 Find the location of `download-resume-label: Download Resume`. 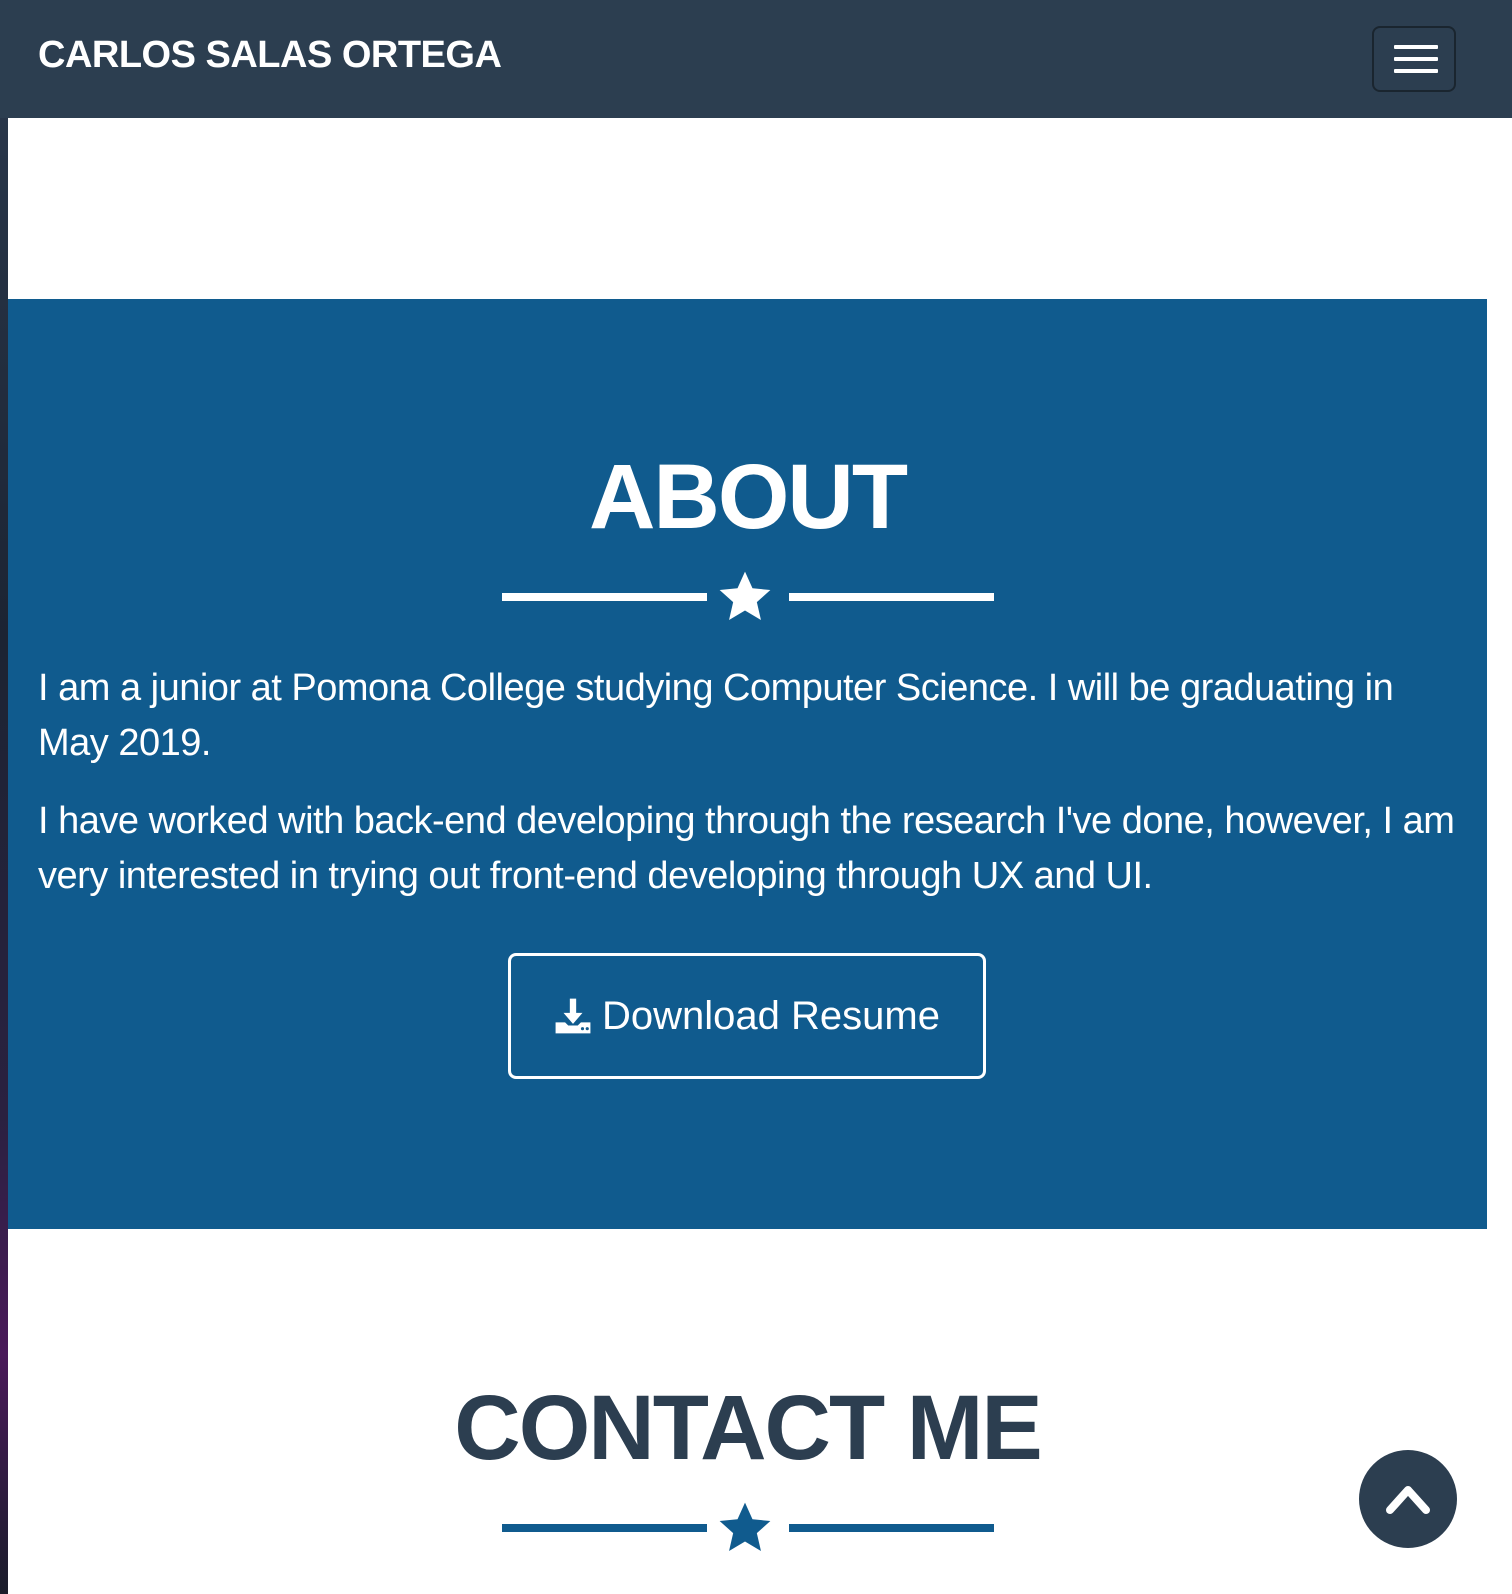

download-resume-label: Download Resume is located at coordinates (771, 1015).